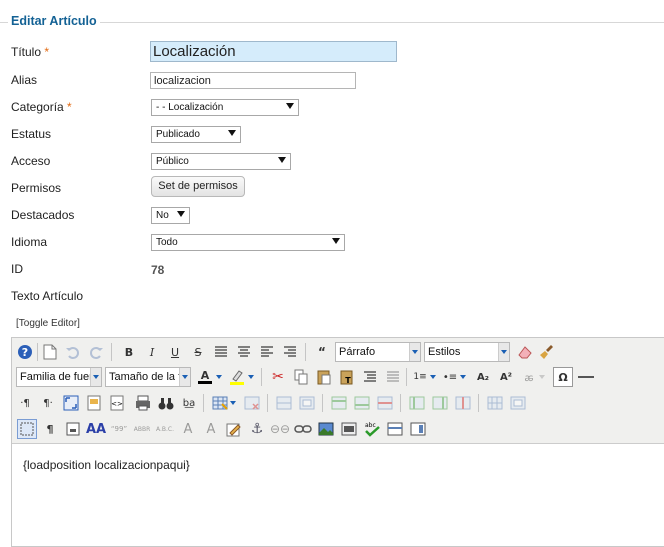 Image resolution: width=664 pixels, height=547 pixels. What do you see at coordinates (237, 377) in the screenshot?
I see `highlight-color-icon` at bounding box center [237, 377].